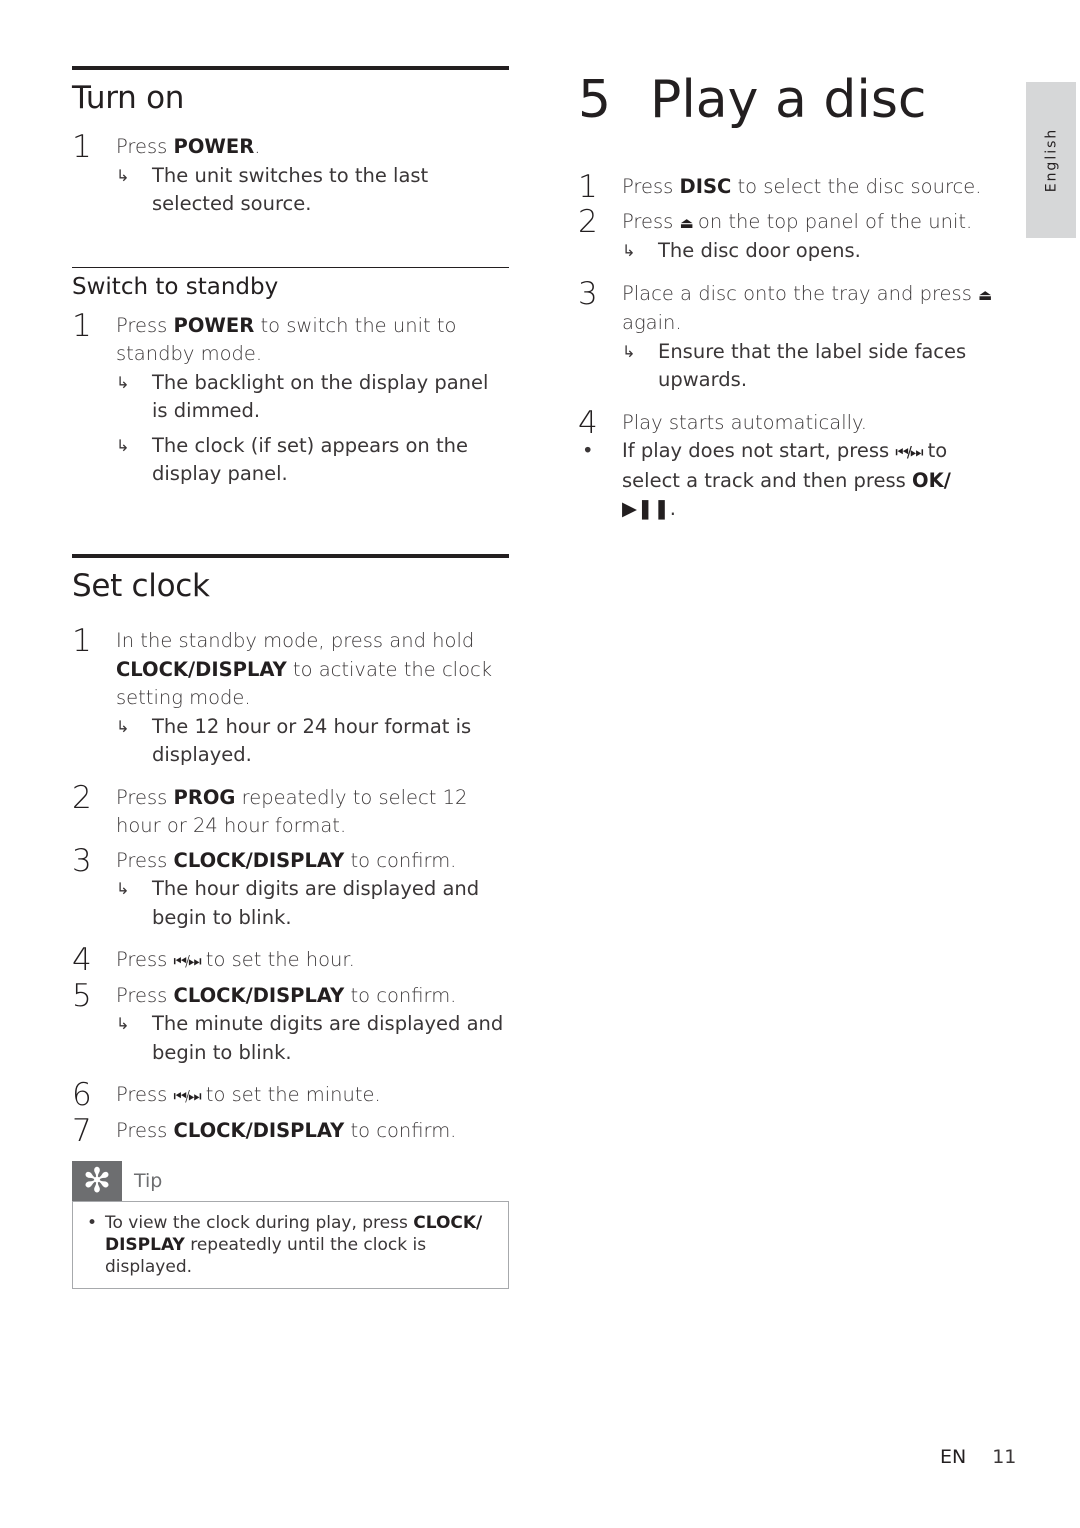 Image resolution: width=1080 pixels, height=1528 pixels. What do you see at coordinates (780, 187) in the screenshot?
I see `step: 1 Press DISC to select the disc source.` at bounding box center [780, 187].